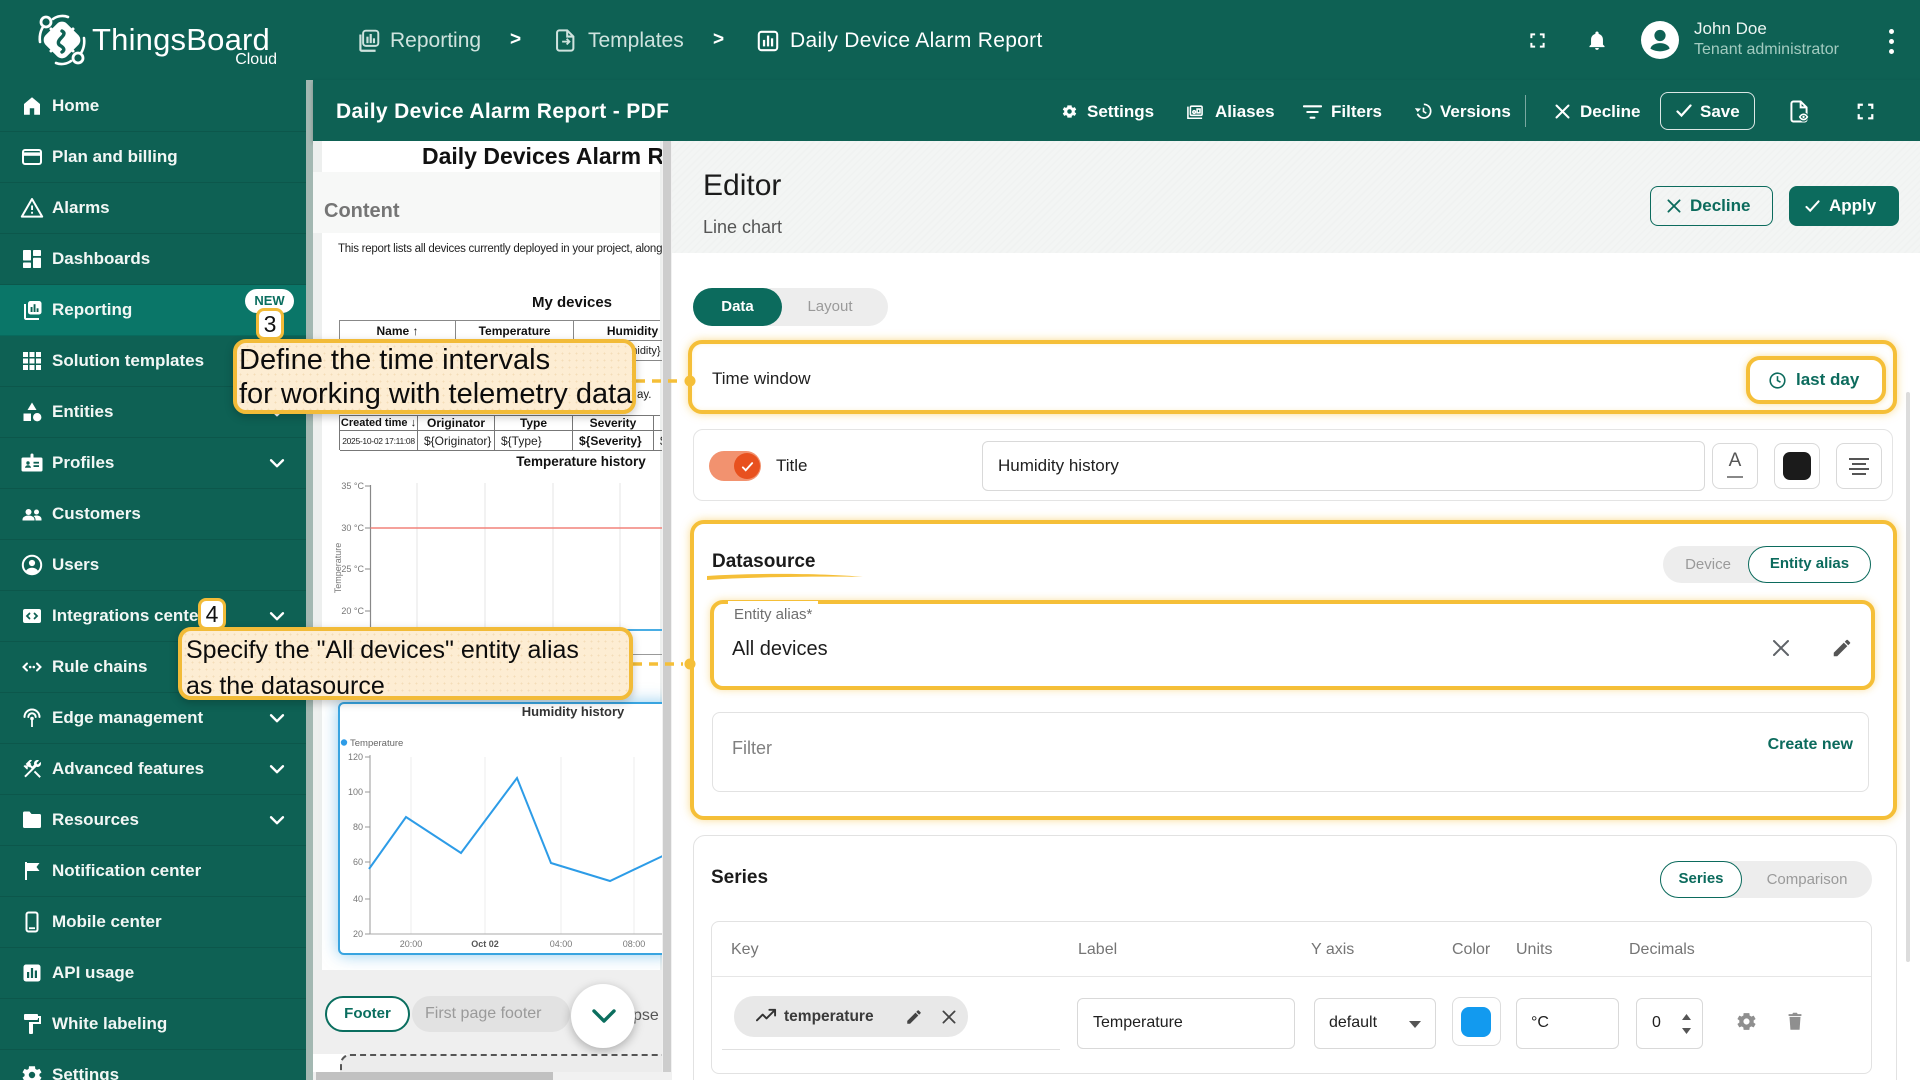 This screenshot has height=1080, width=1920. Describe the element at coordinates (634, 944) in the screenshot. I see `svg-text: 08:00` at that location.